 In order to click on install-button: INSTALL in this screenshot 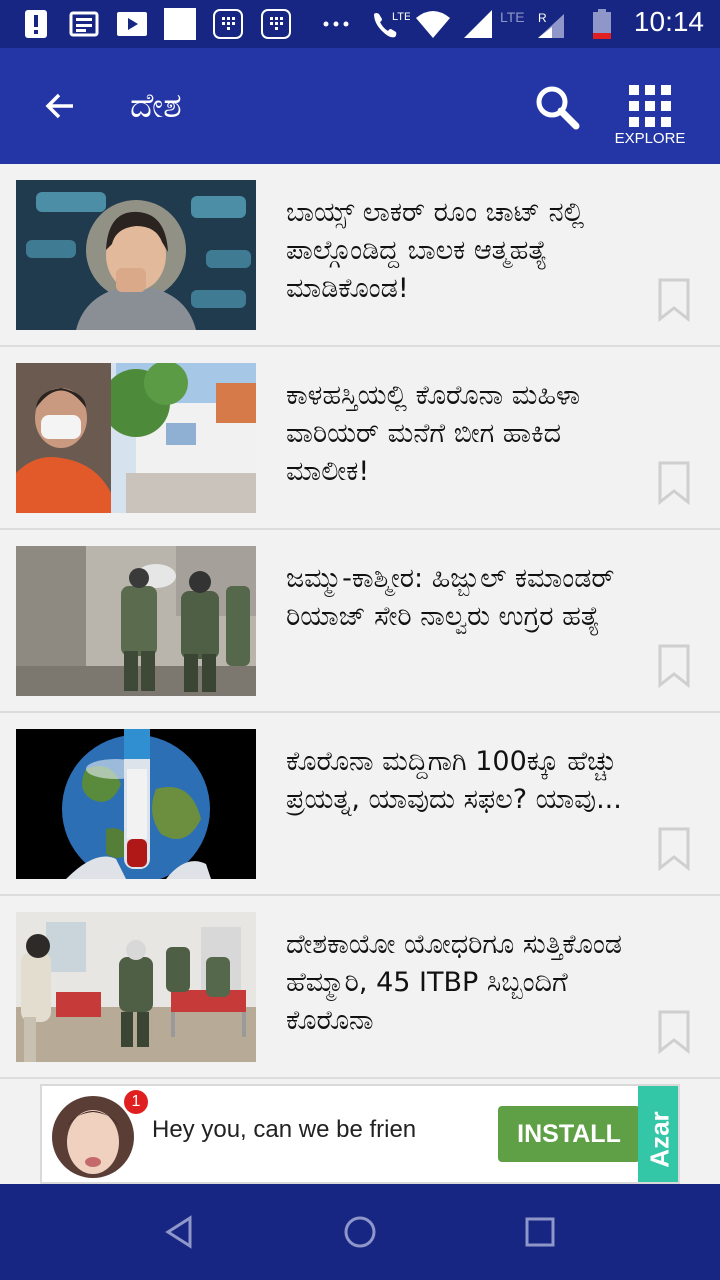, I will do `click(569, 1134)`.